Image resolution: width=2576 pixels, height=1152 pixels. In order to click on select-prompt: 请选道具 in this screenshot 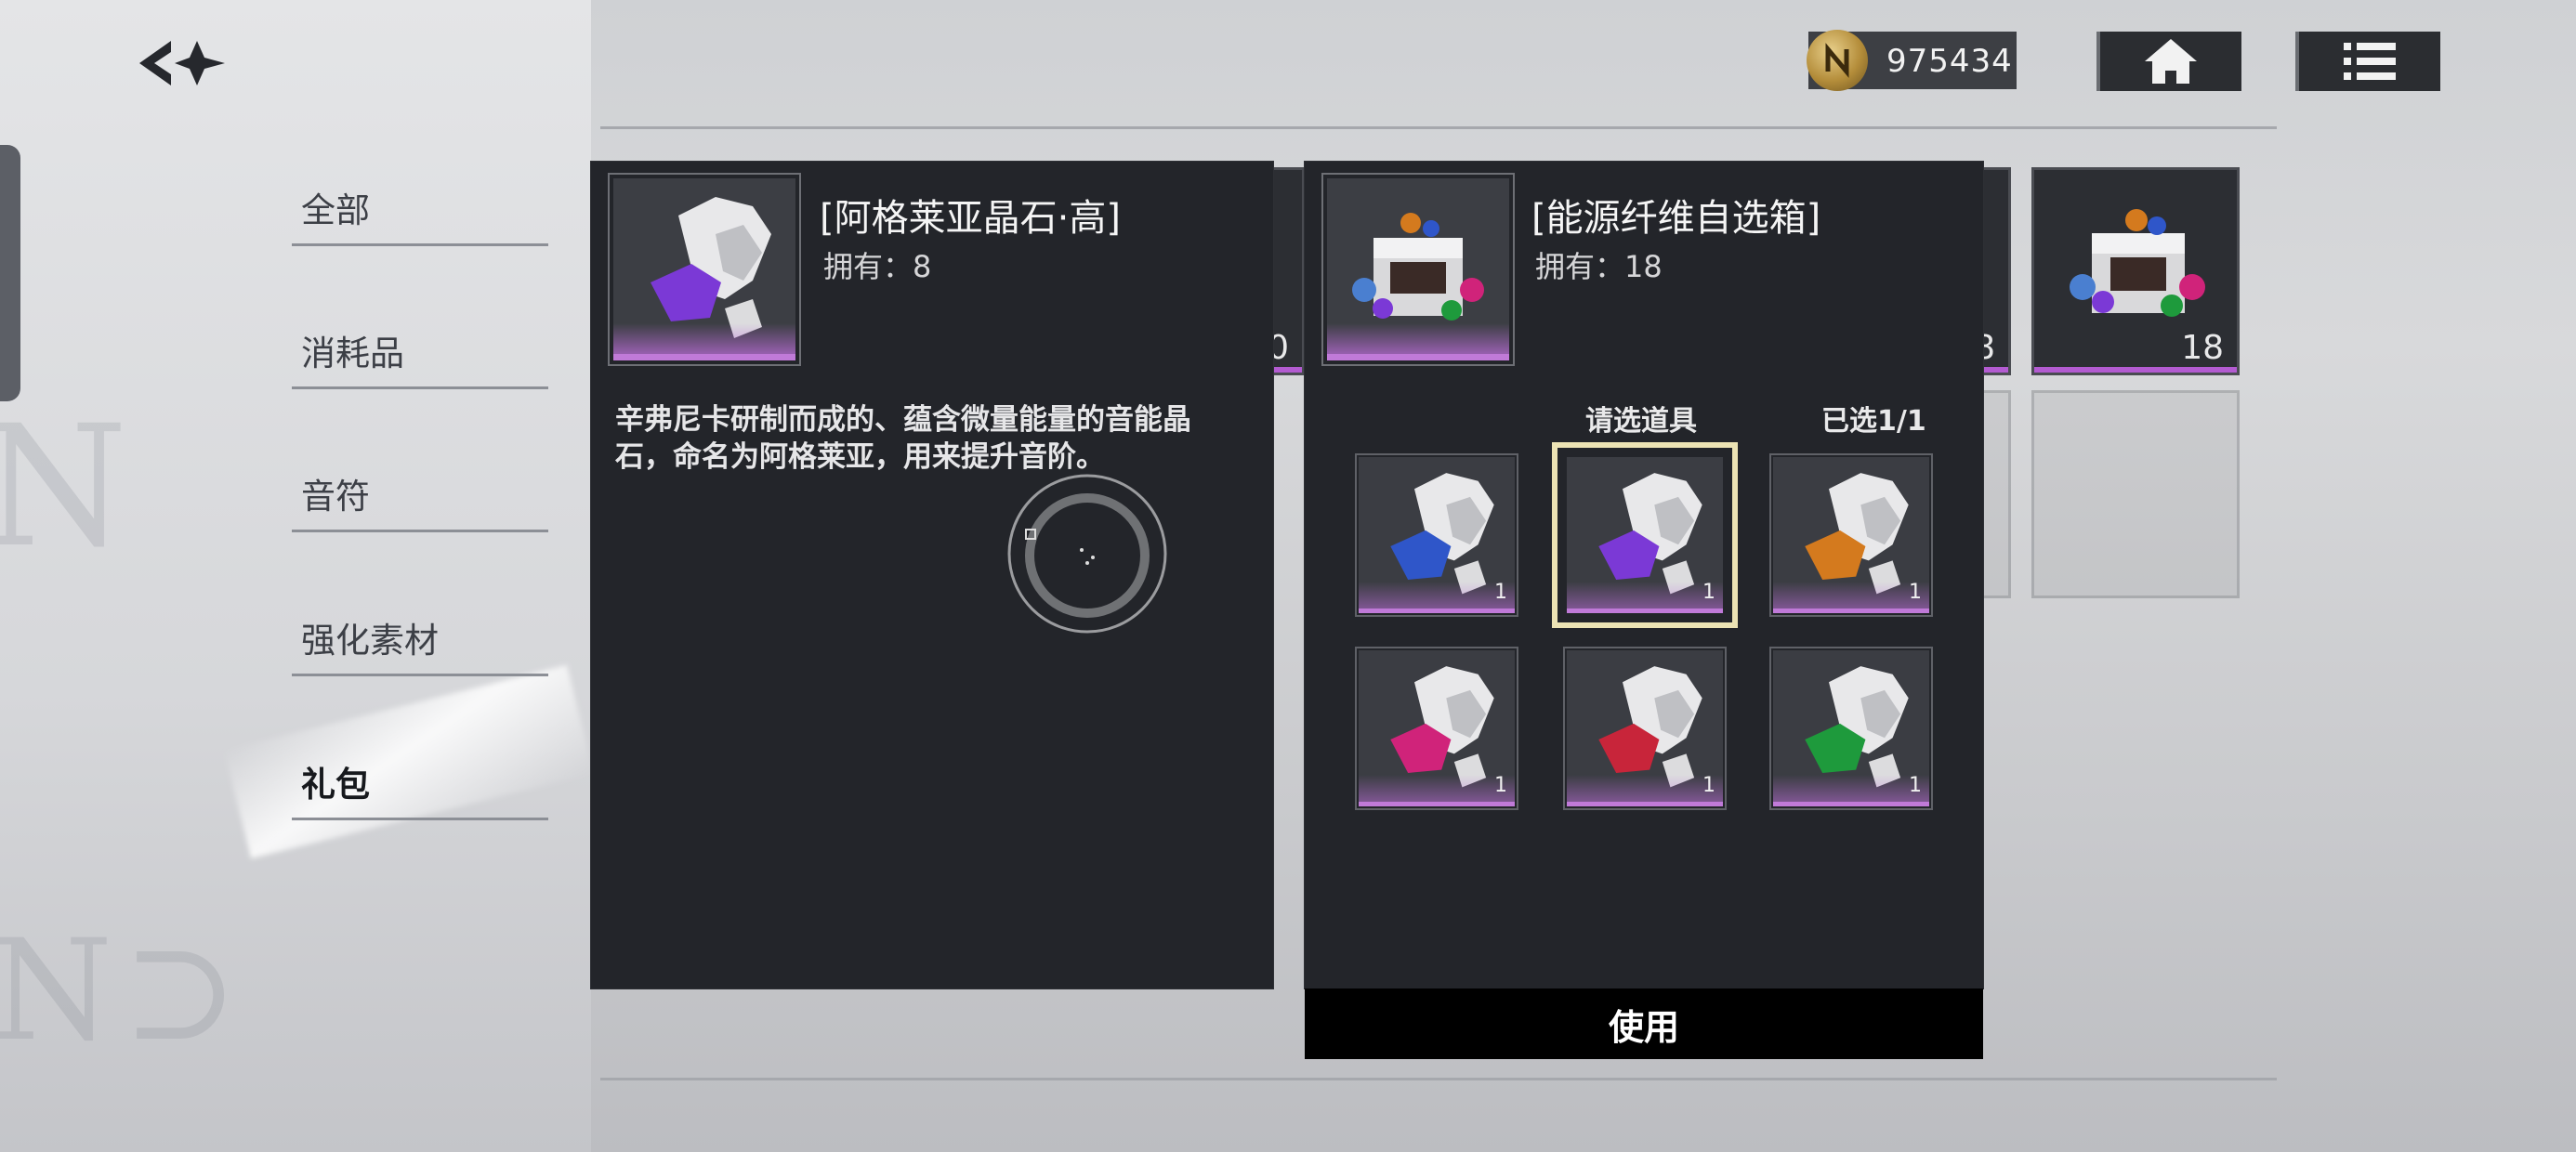, I will do `click(1641, 421)`.